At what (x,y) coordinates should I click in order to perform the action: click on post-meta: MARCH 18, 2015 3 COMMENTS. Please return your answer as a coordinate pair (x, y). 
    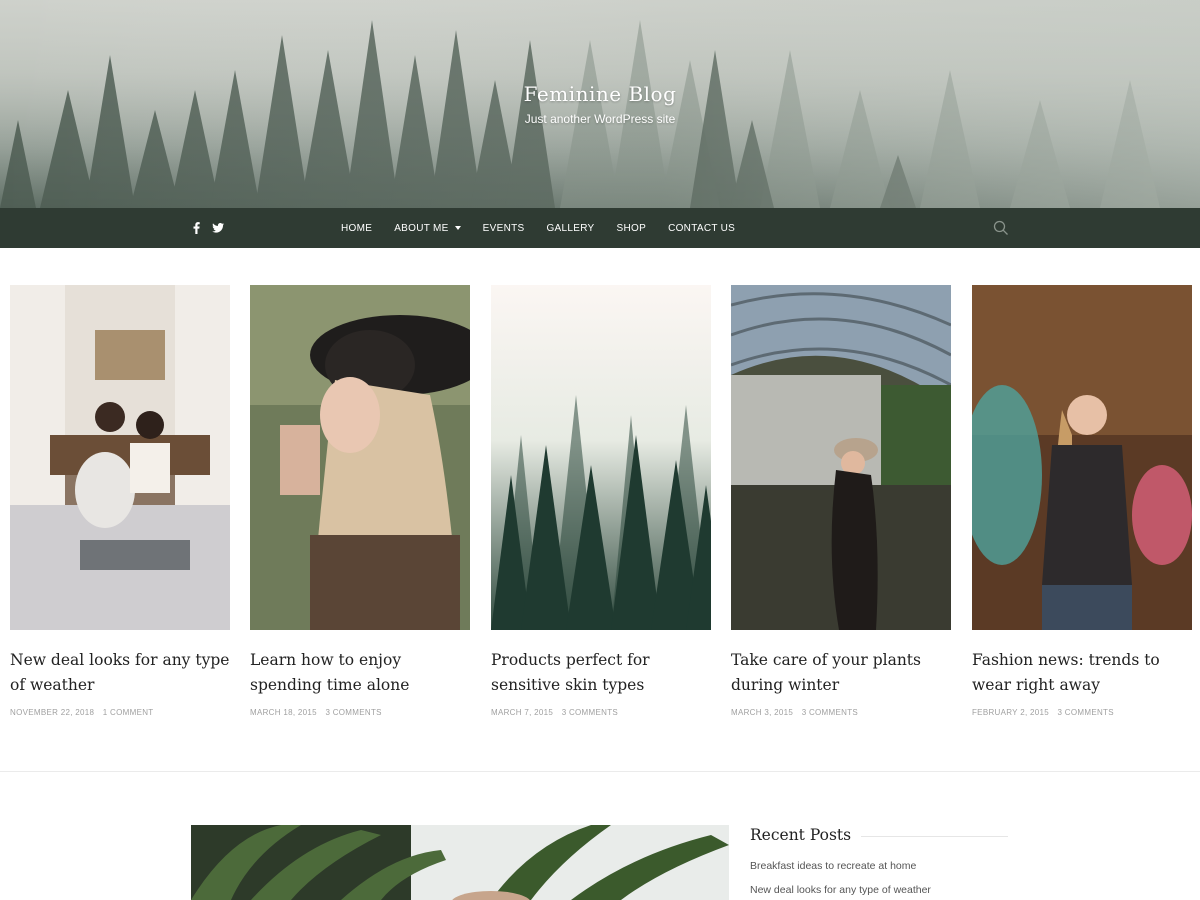
    Looking at the image, I should click on (360, 712).